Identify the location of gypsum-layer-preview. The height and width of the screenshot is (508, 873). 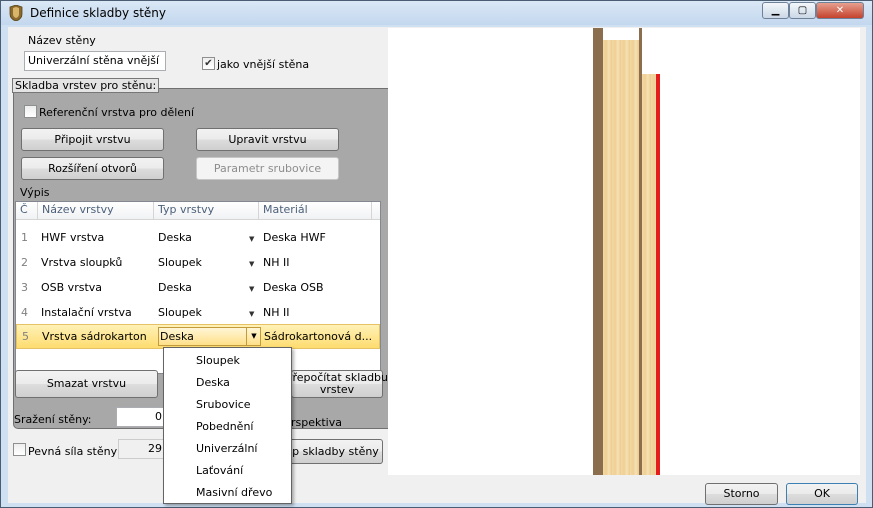
(658, 274).